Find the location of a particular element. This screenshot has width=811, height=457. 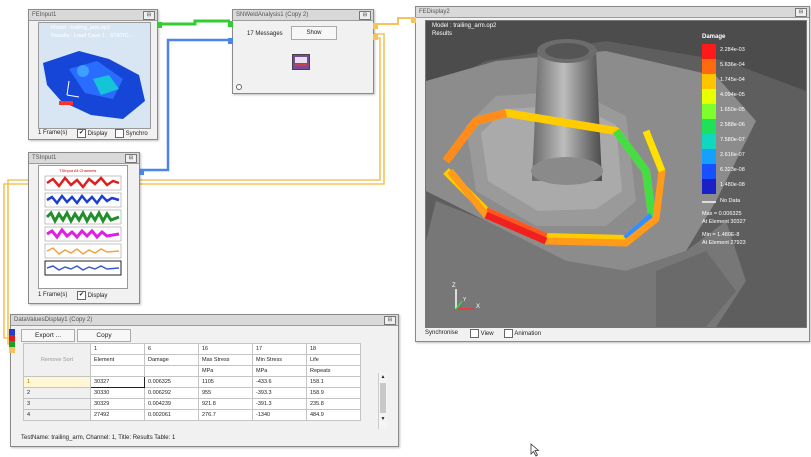

table-row: 4 27492 0.002061 276.7 -1340 484.9 is located at coordinates (192, 415).